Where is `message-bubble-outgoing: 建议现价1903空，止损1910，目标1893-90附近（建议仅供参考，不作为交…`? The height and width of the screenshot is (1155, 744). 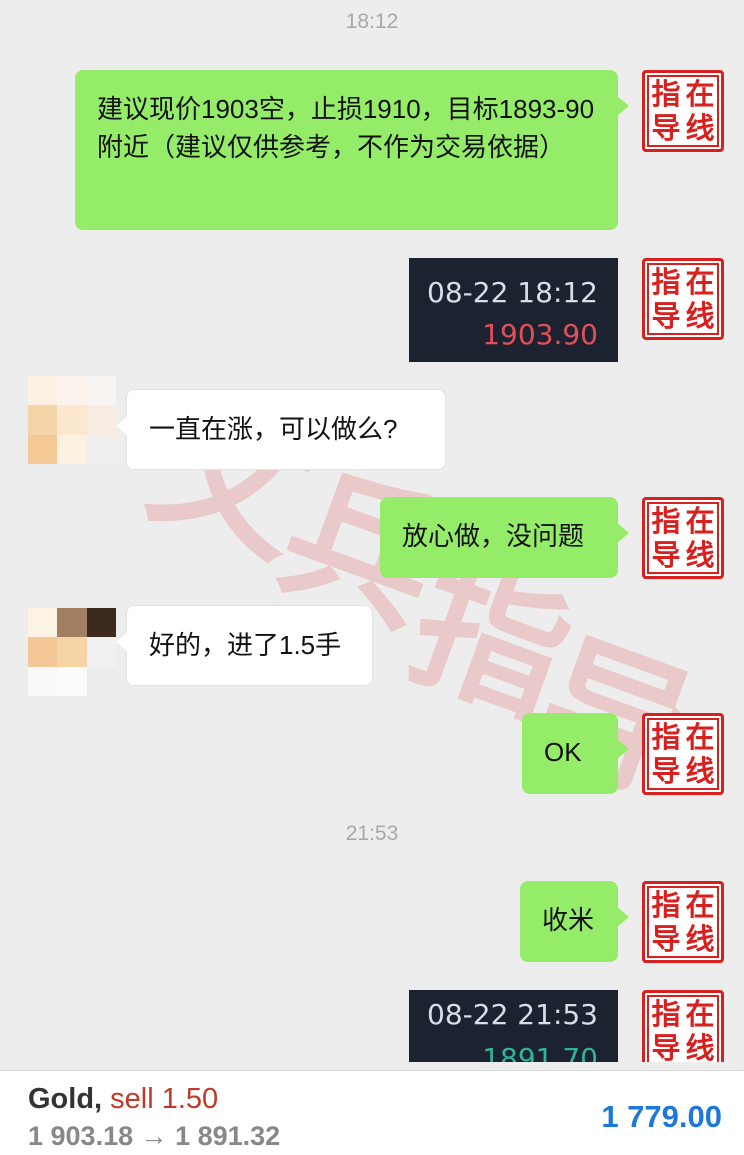
message-bubble-outgoing: 建议现价1903空，止损1910，目标1893-90附近（建议仅供参考，不作为交… is located at coordinates (352, 150).